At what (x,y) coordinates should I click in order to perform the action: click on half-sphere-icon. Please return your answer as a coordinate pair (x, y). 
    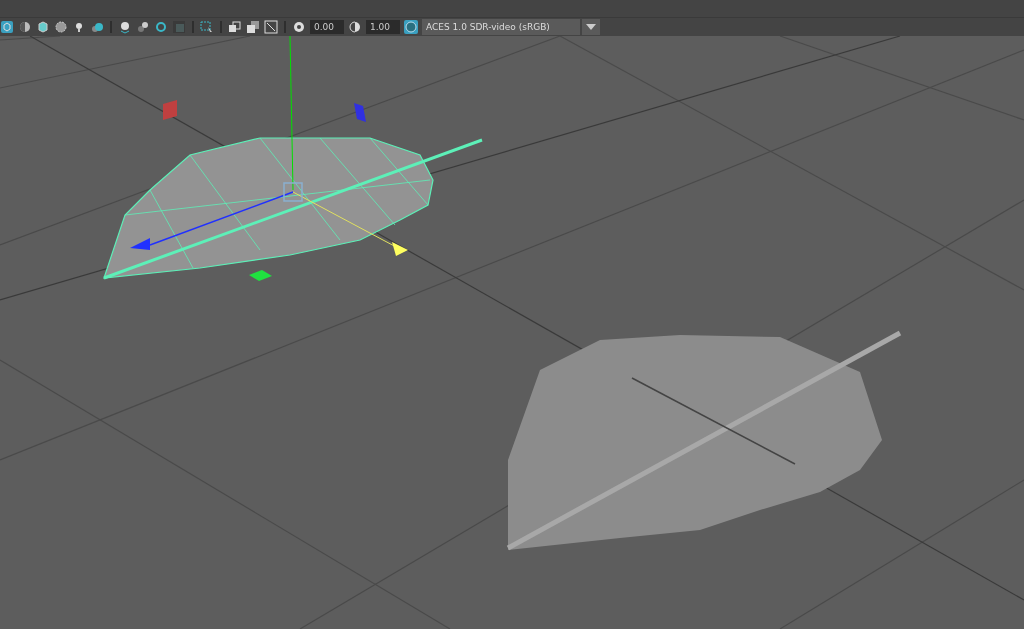
    Looking at the image, I should click on (25, 27).